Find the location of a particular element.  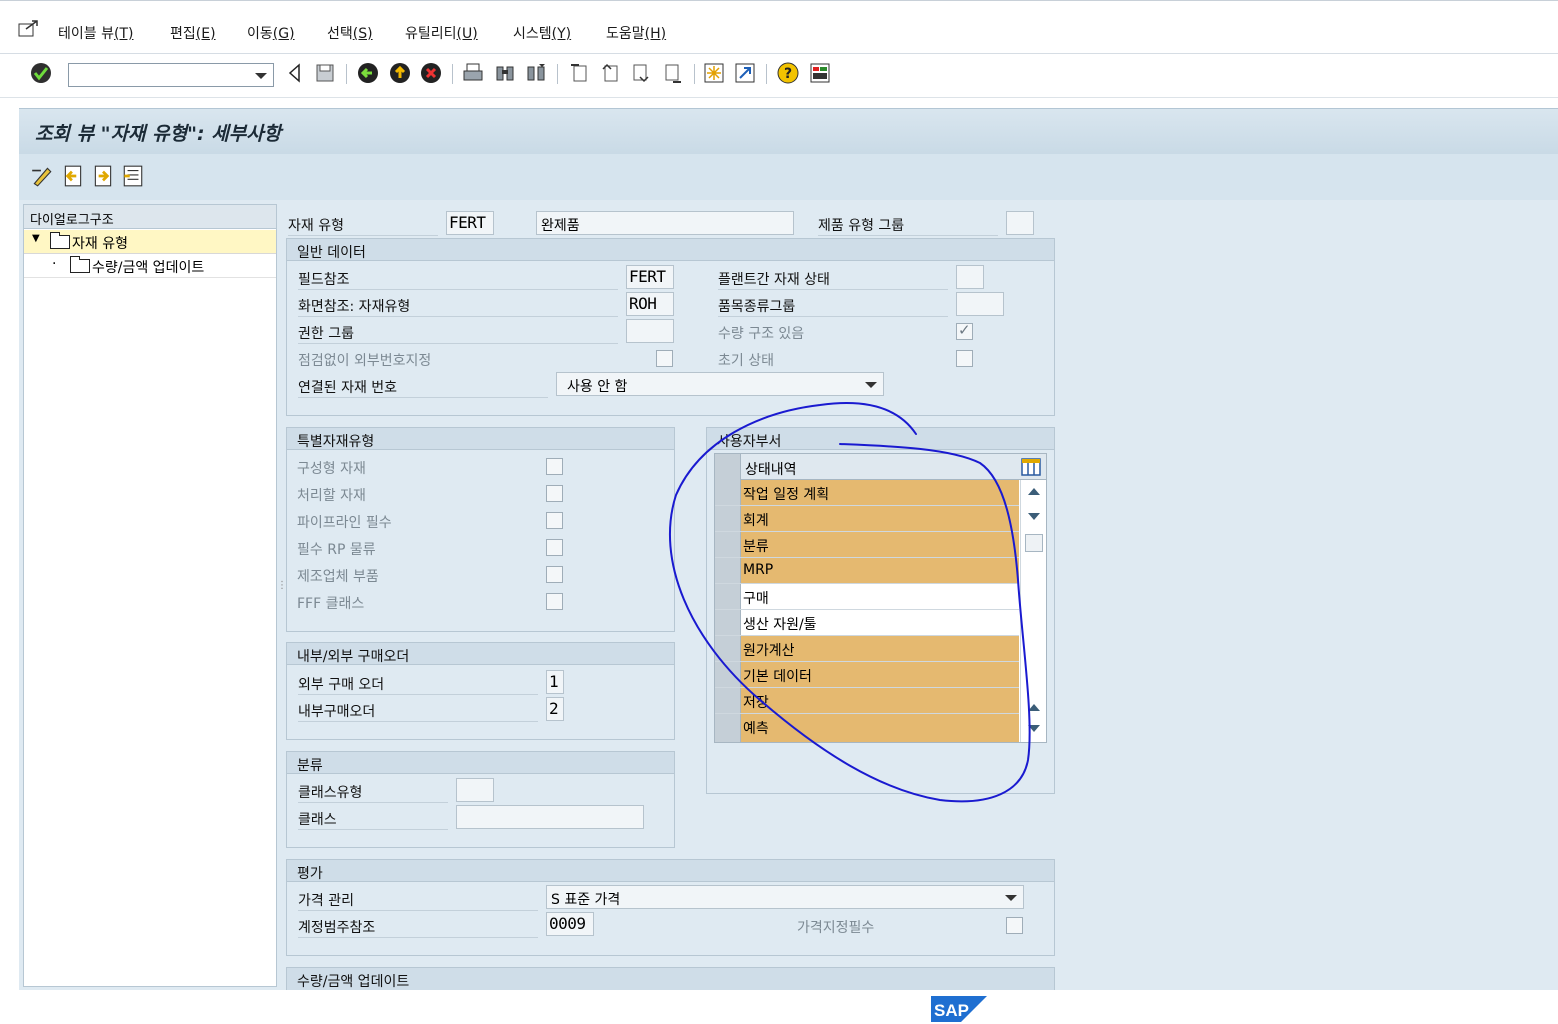

ext-no-checkbox is located at coordinates (664, 358).